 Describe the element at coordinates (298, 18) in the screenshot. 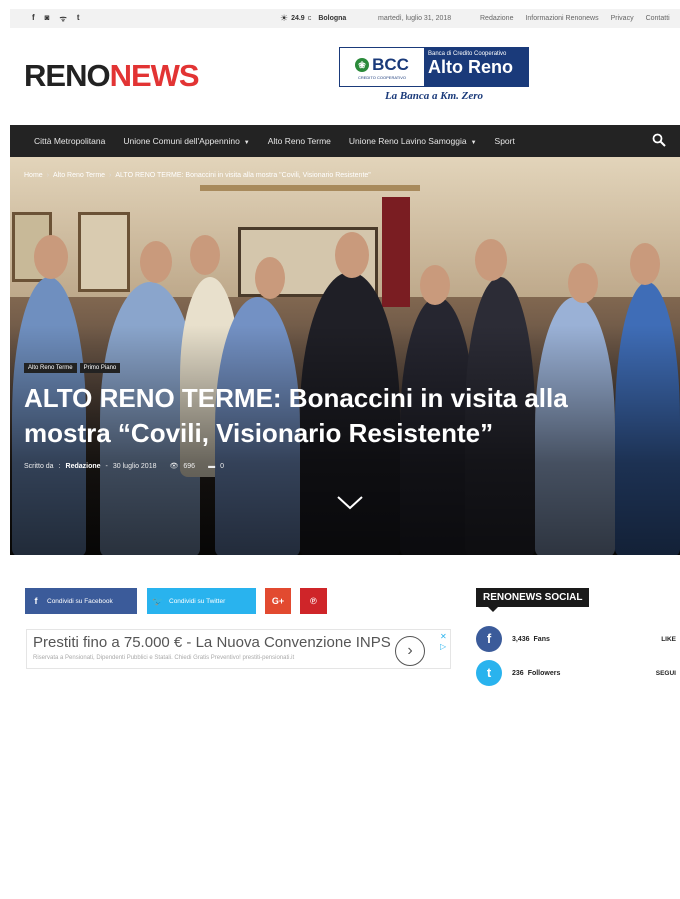

I see `temperature: 24.9` at that location.